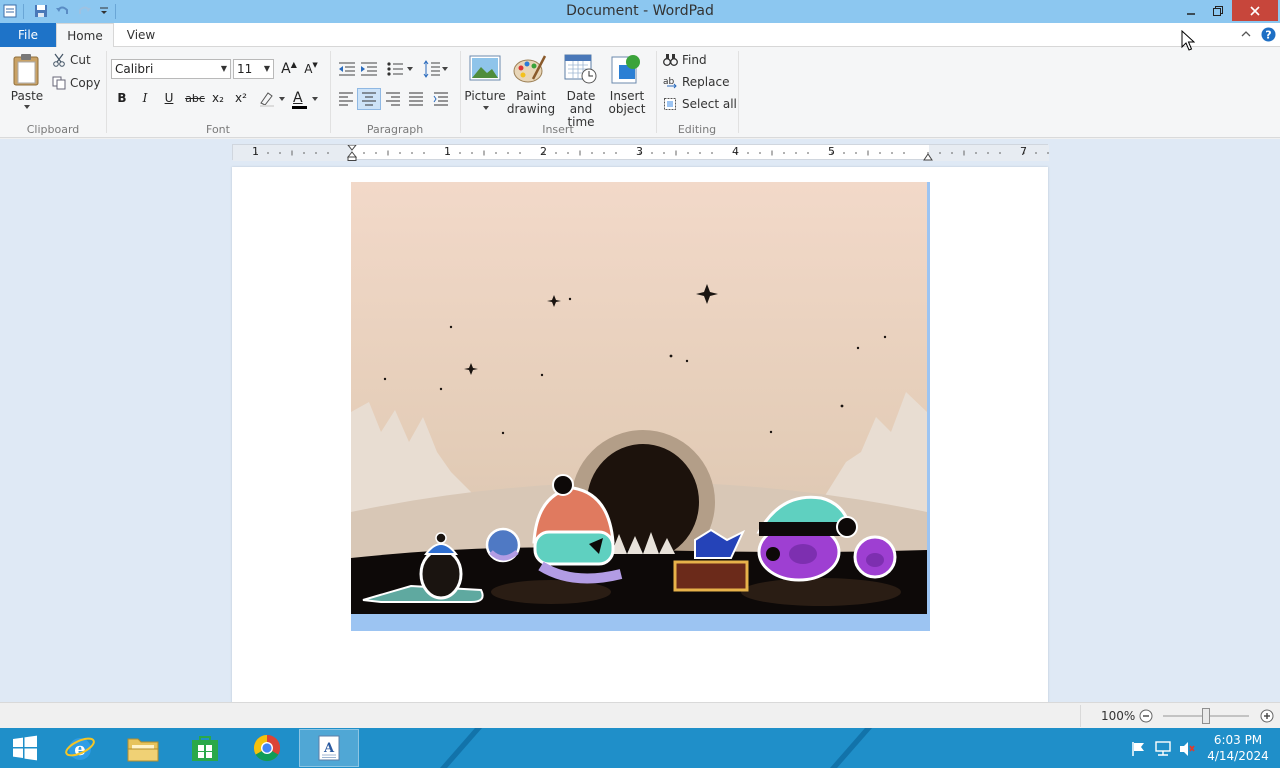 This screenshot has height=768, width=1280. What do you see at coordinates (1238, 756) in the screenshot?
I see `clock-date: 4/14/2024` at bounding box center [1238, 756].